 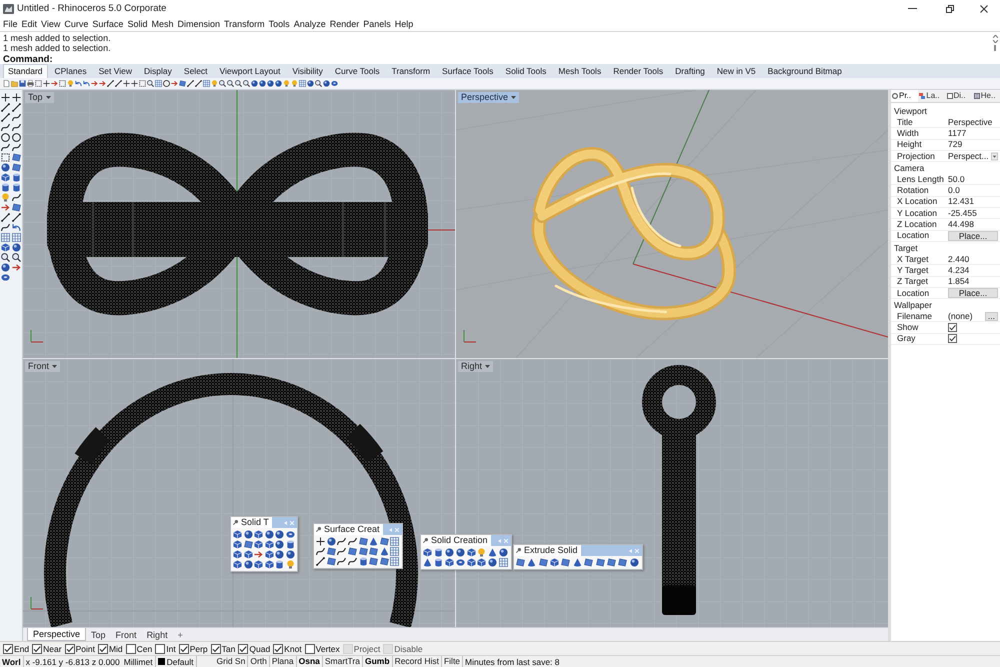 I want to click on printer-icon, so click(x=30, y=83).